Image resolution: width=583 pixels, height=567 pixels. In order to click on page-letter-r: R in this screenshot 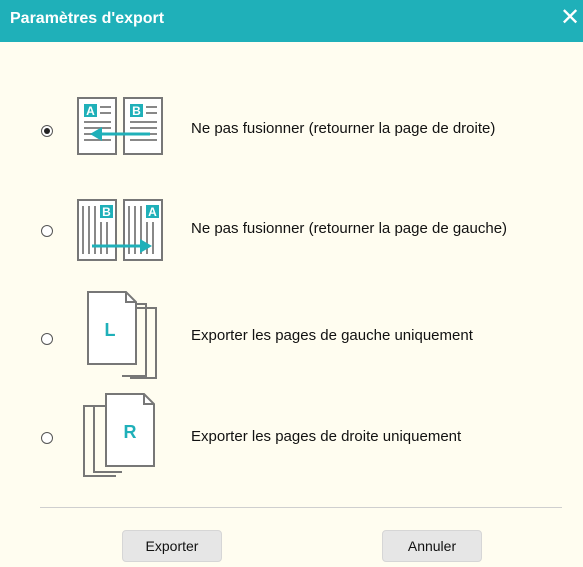, I will do `click(130, 432)`.